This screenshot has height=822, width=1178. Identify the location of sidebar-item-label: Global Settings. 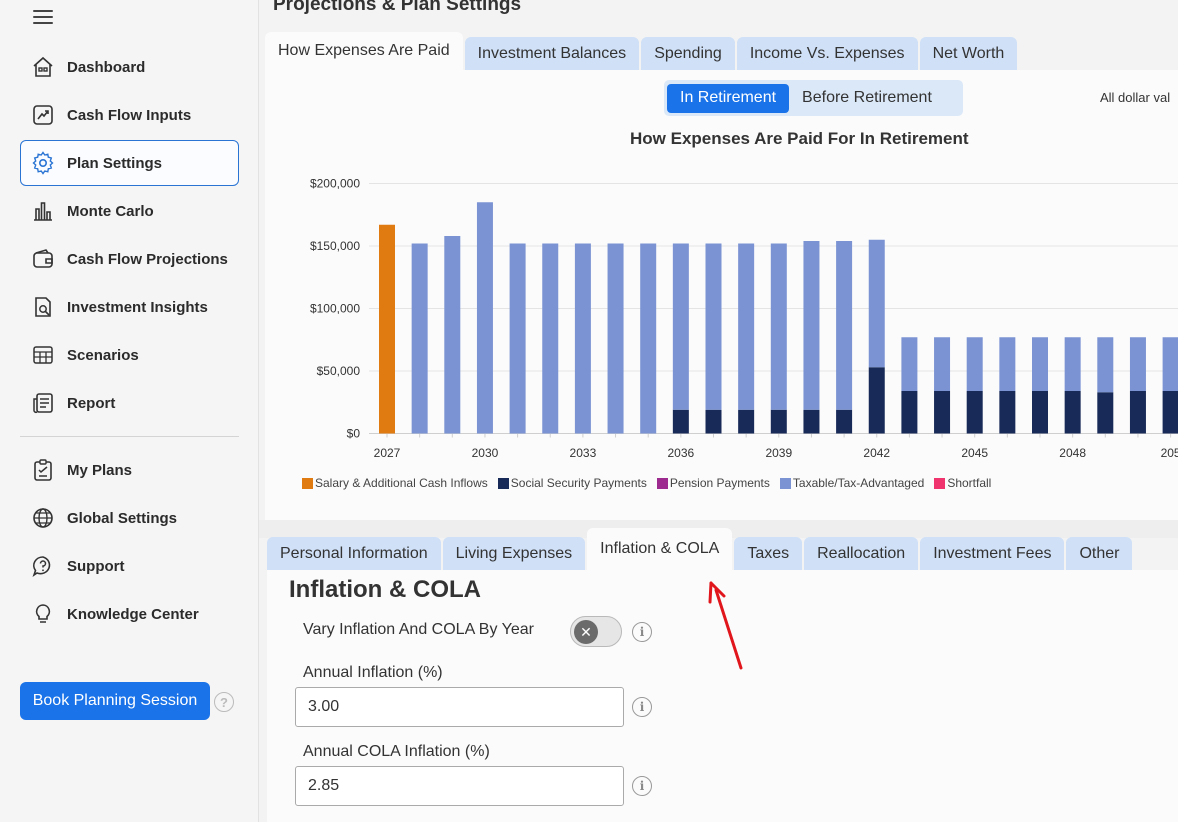
(122, 518).